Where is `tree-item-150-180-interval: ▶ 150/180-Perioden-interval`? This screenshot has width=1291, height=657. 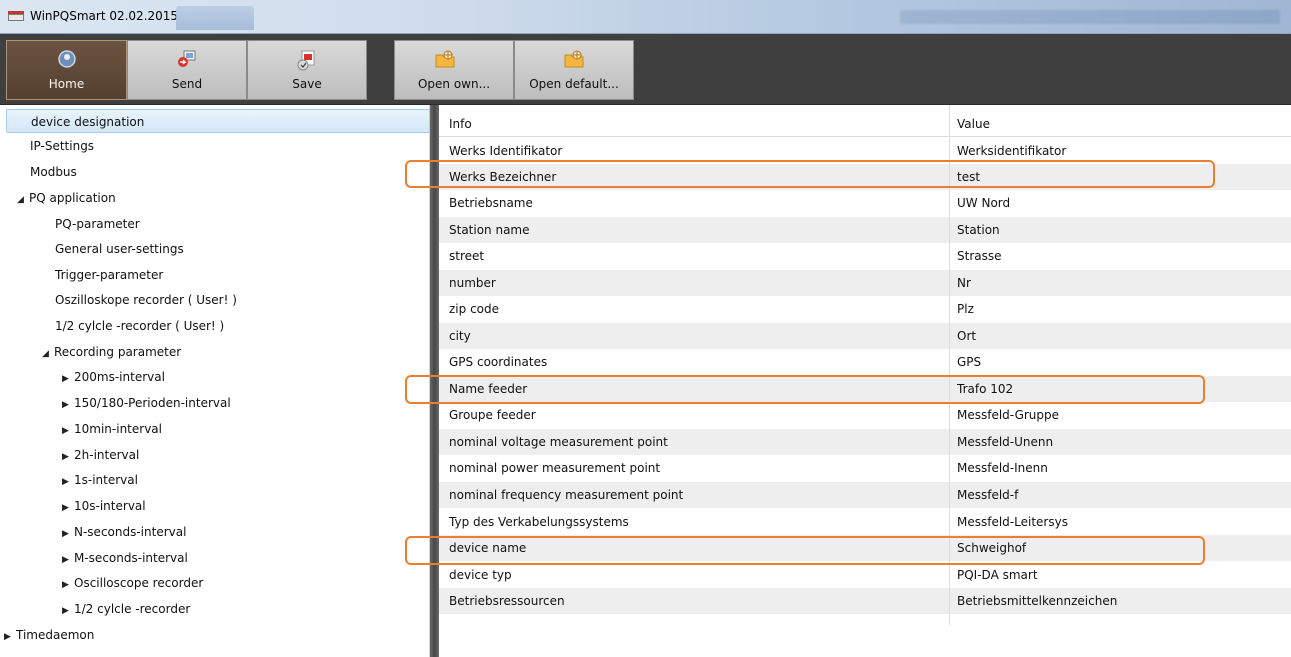
tree-item-150-180-interval: ▶ 150/180-Perioden-interval is located at coordinates (146, 403).